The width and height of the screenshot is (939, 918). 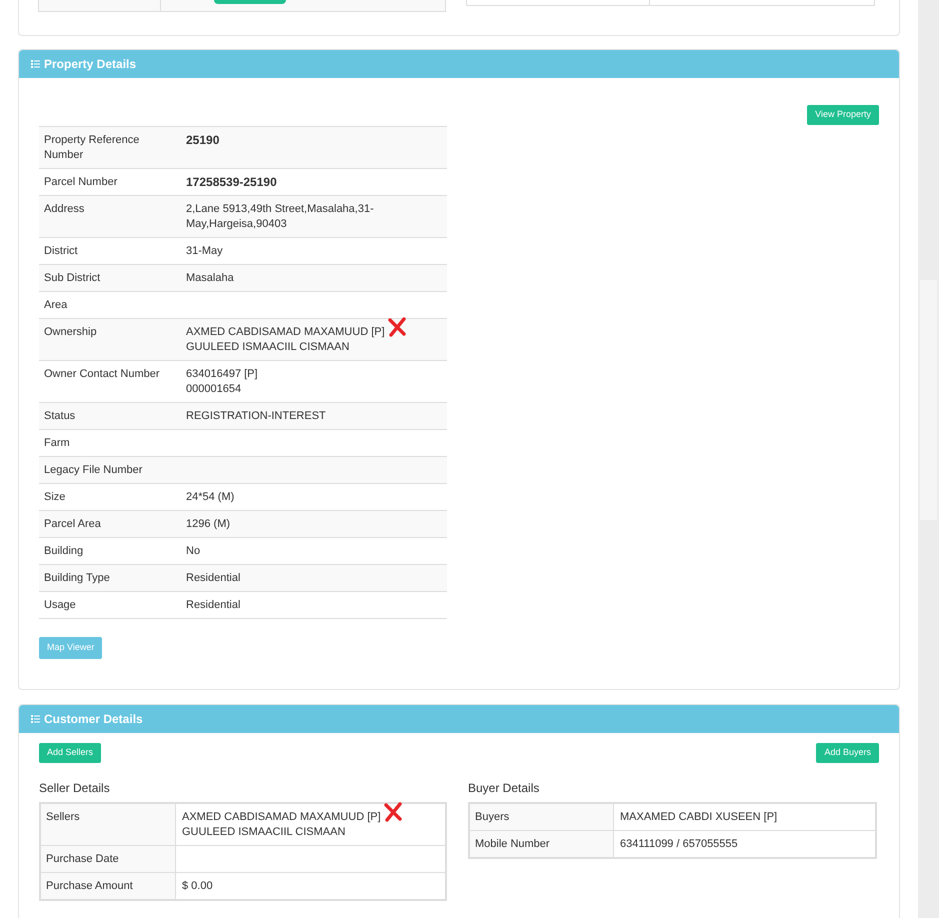 What do you see at coordinates (102, 374) in the screenshot?
I see `label-cell-text: Owner Contact Number` at bounding box center [102, 374].